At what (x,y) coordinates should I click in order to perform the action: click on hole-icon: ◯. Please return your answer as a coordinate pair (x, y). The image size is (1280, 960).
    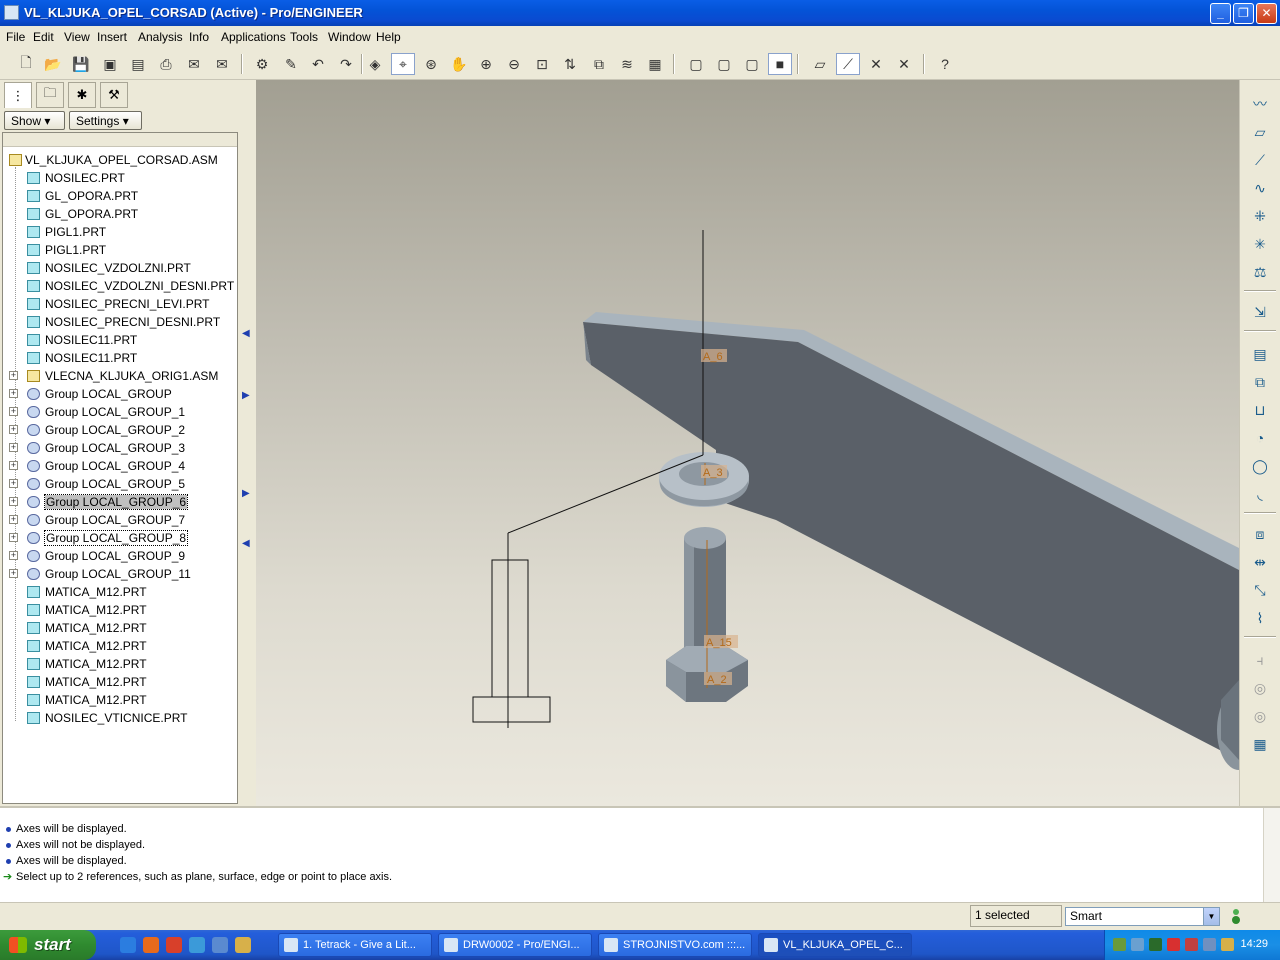
    Looking at the image, I should click on (1260, 466).